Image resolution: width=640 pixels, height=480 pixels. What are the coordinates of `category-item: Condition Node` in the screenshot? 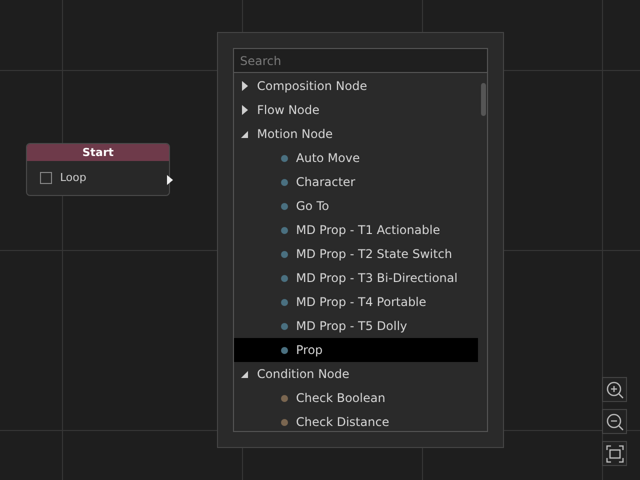 It's located at (356, 374).